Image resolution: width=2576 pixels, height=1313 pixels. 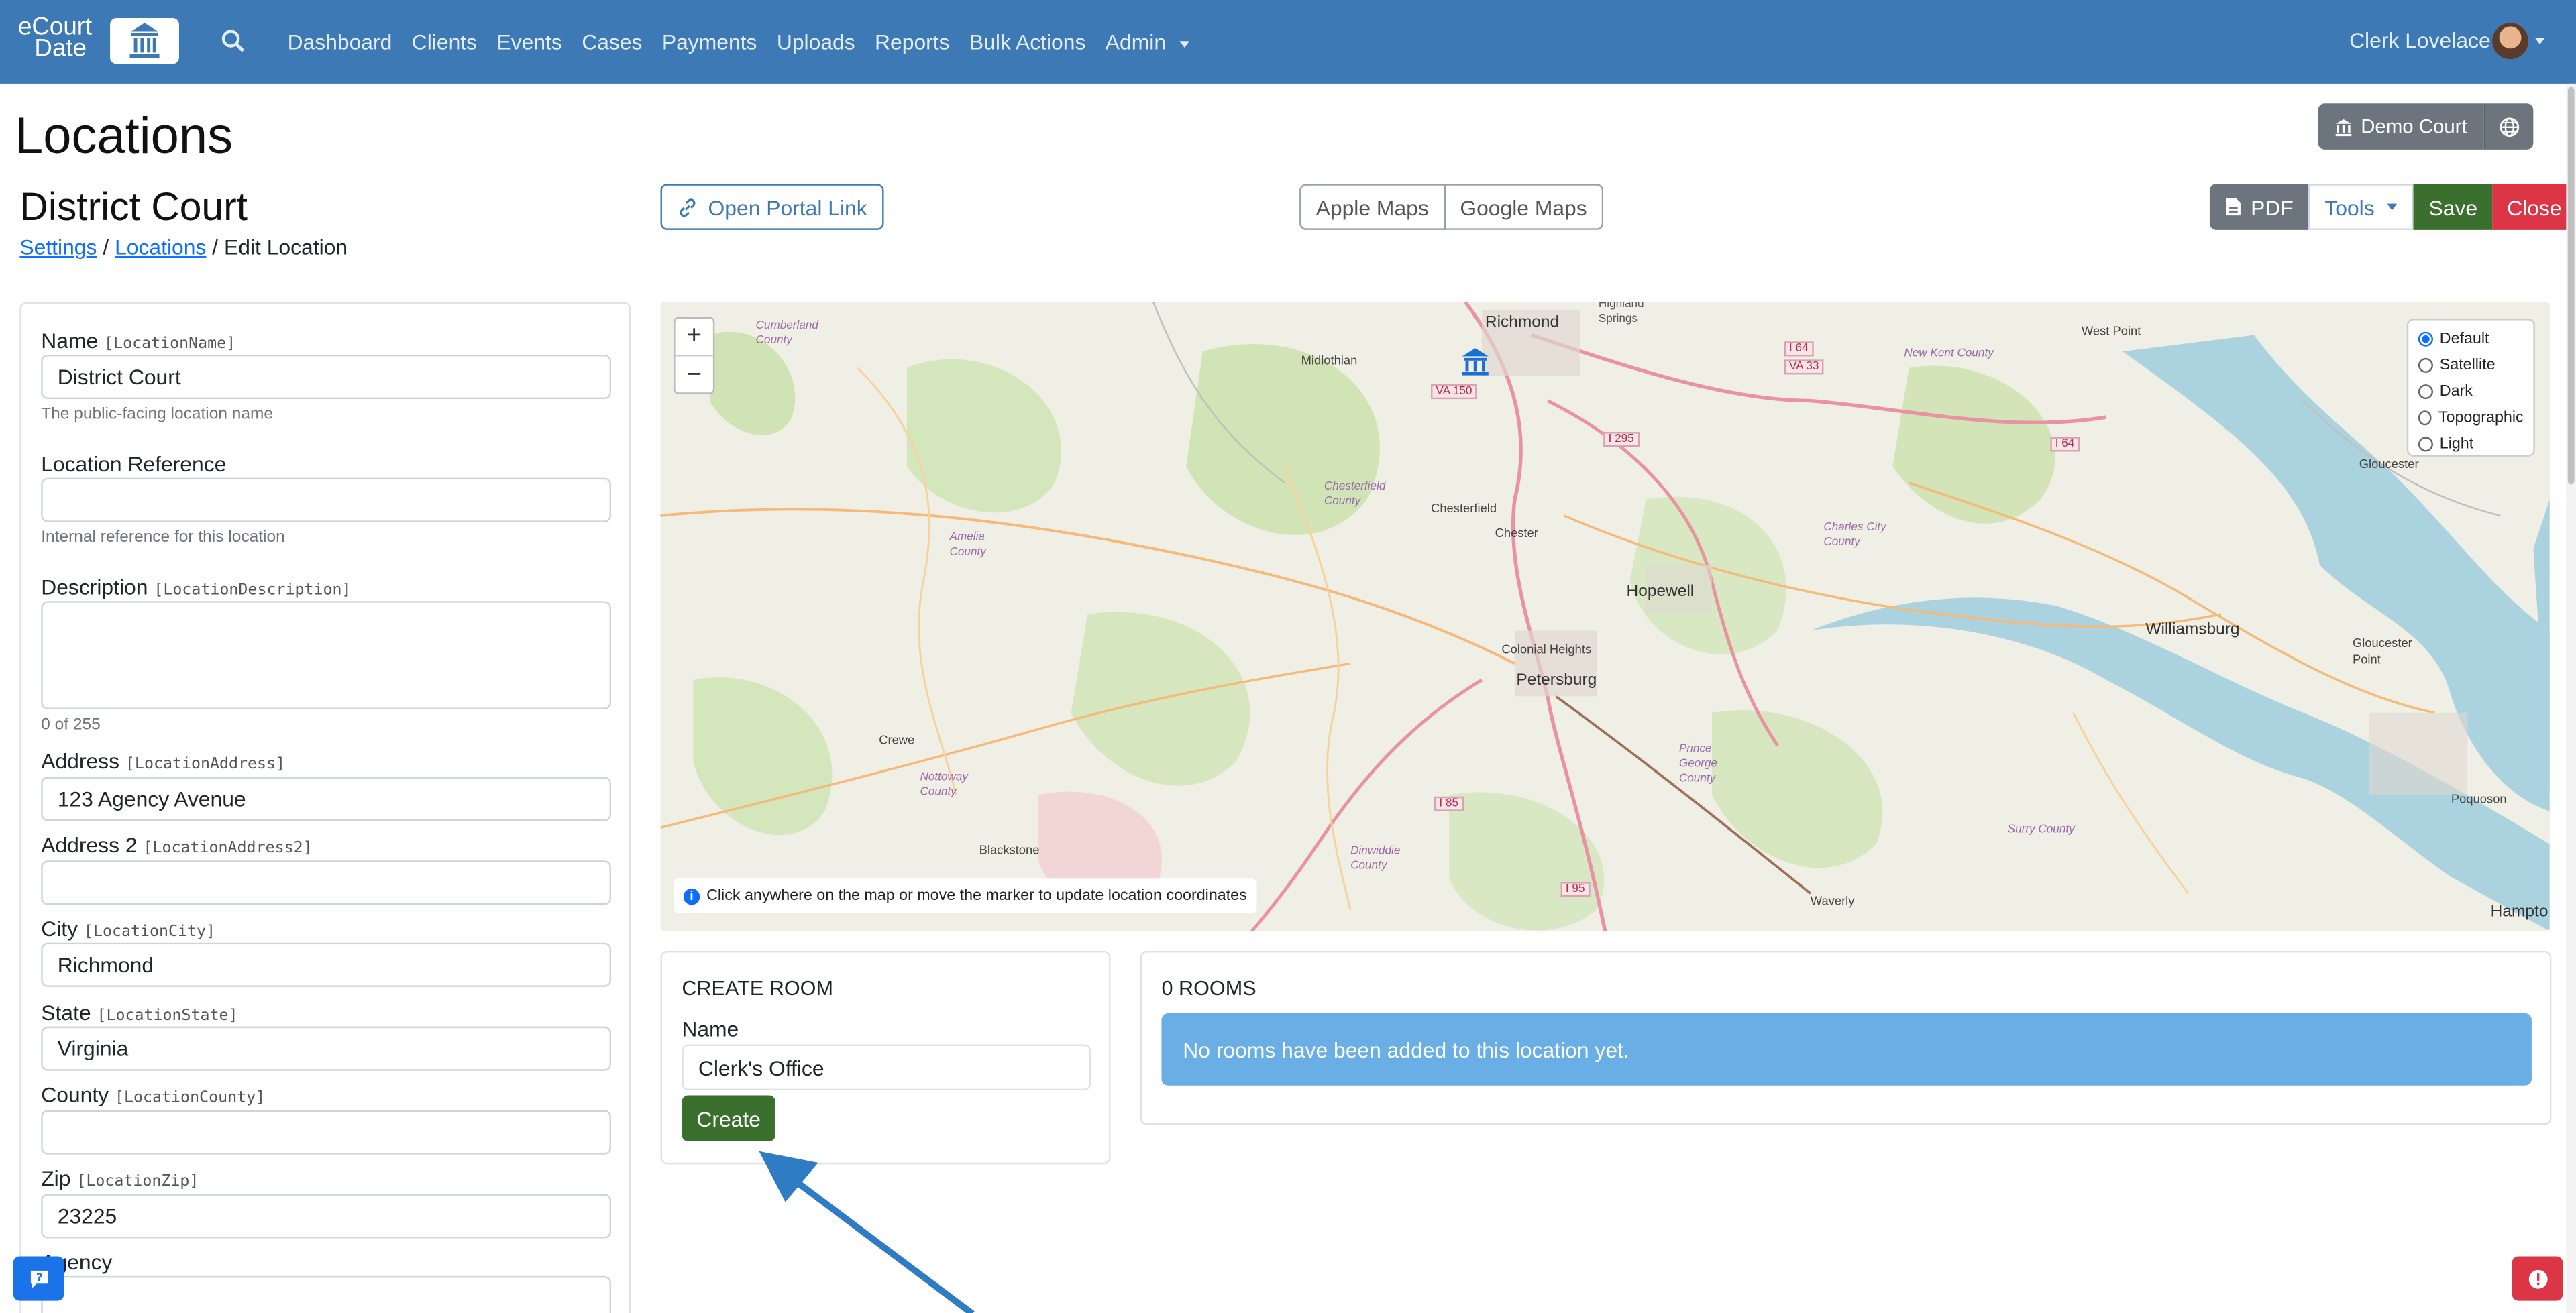 I want to click on pdf-button: PDF, so click(x=2258, y=207).